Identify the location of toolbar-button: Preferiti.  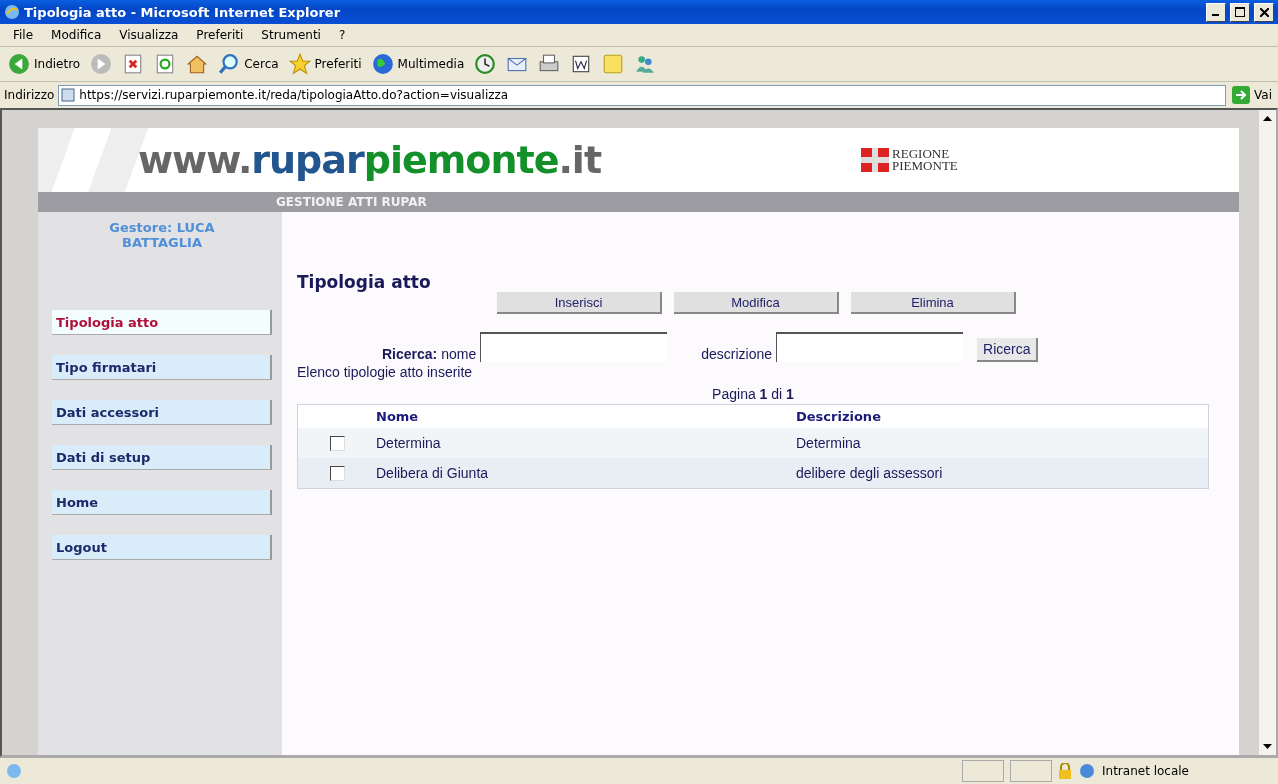
(325, 64).